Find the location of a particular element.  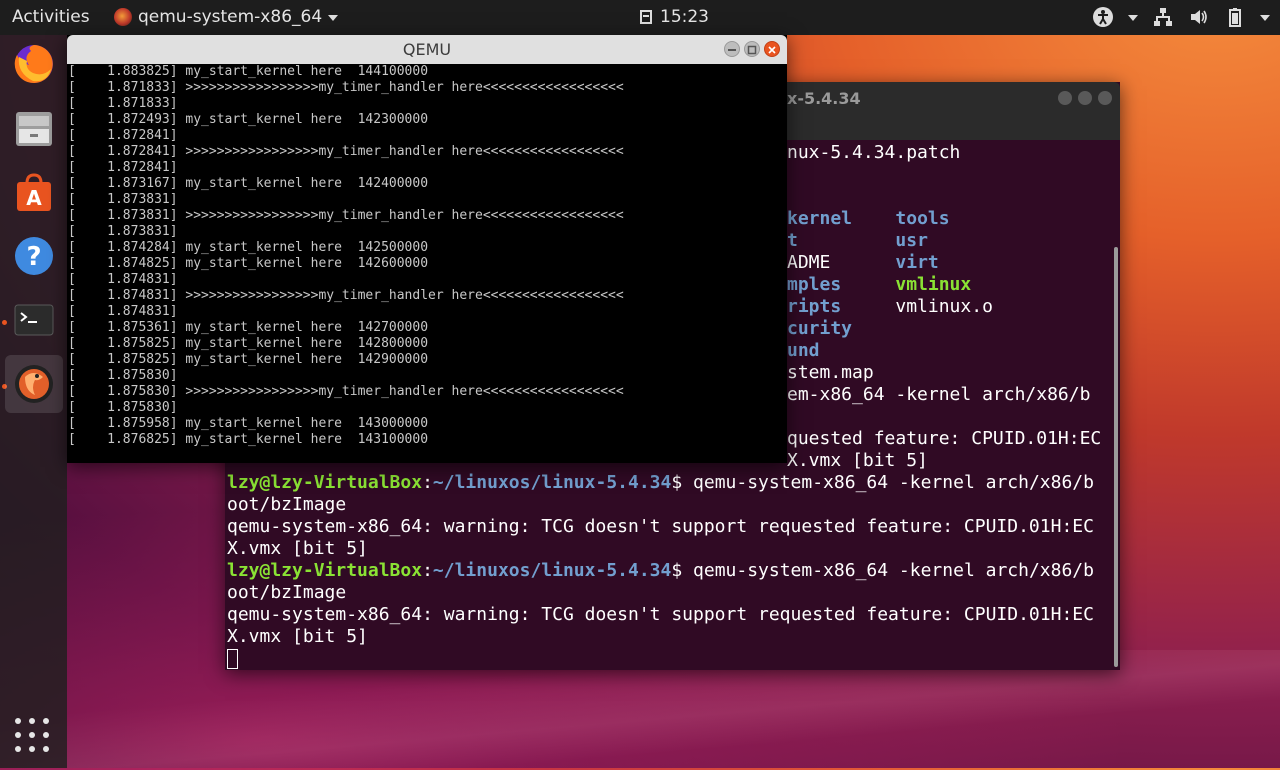

qemu-icon is located at coordinates (34, 384).